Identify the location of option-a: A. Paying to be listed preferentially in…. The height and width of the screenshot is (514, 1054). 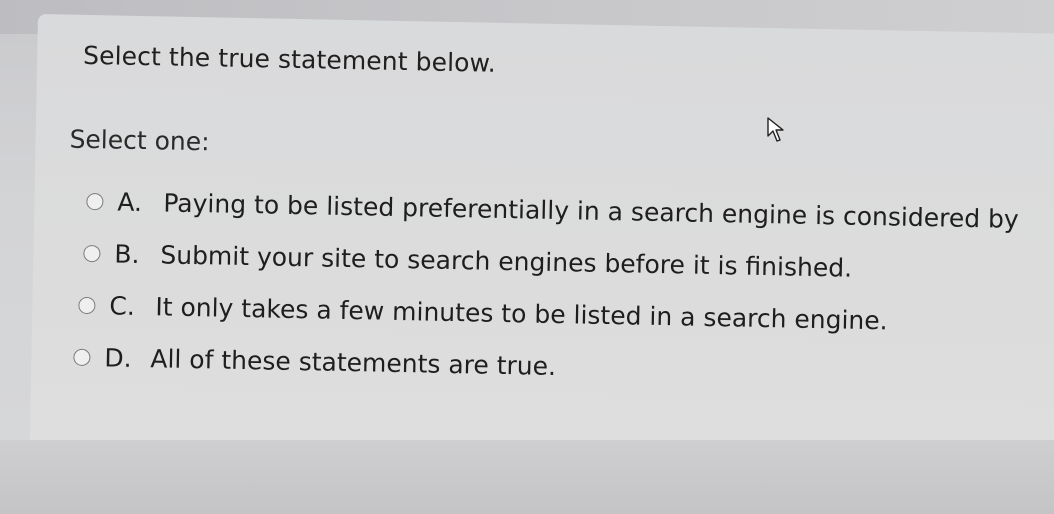
(552, 210).